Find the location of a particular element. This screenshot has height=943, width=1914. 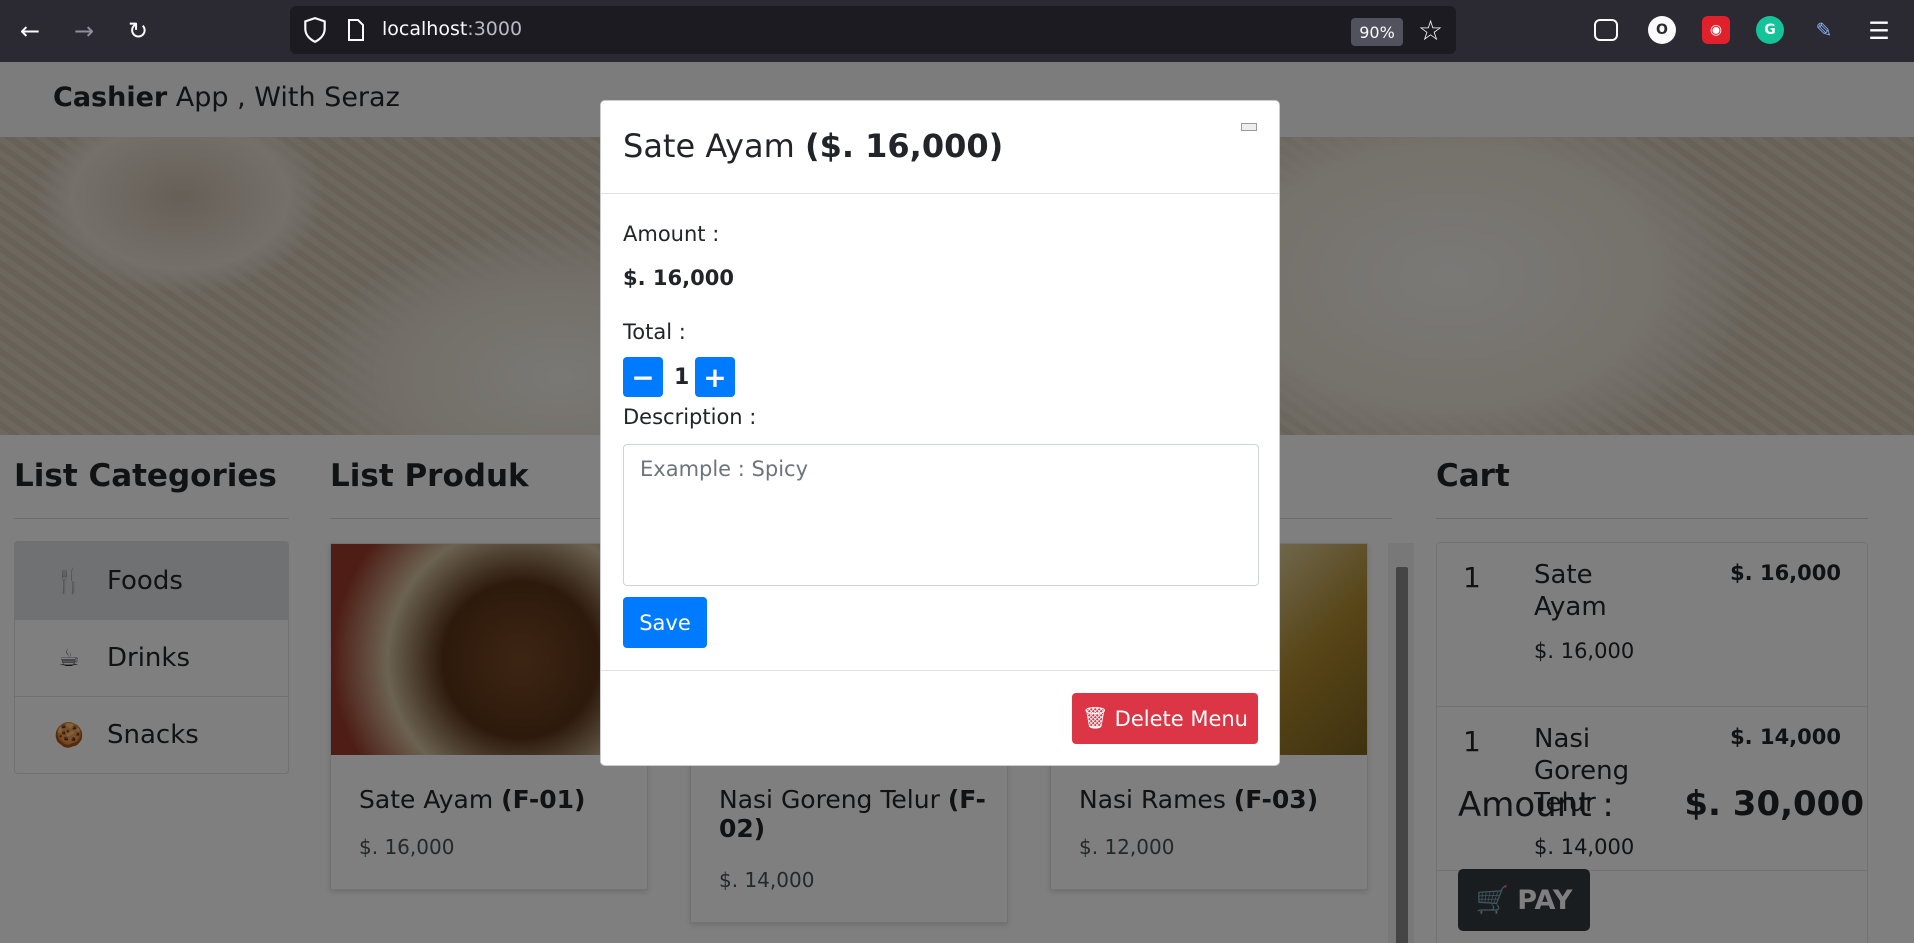

address-bar: localhost:3000 90% ☆ is located at coordinates (873, 30).